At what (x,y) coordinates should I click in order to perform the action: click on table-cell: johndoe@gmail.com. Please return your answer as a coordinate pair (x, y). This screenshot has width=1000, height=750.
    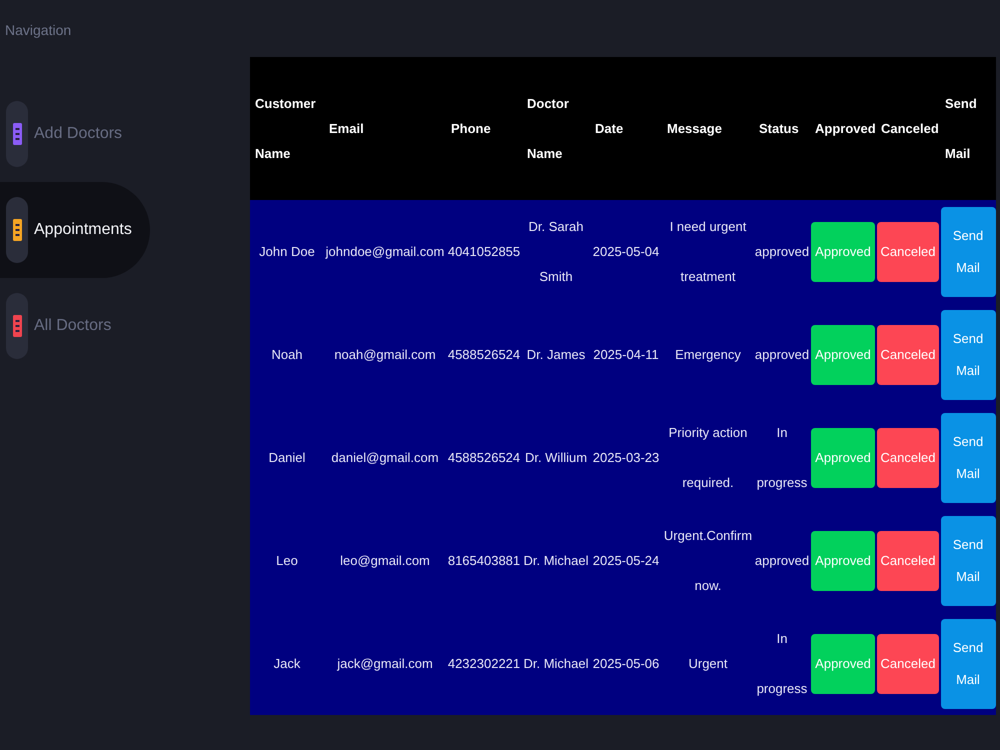
    Looking at the image, I should click on (385, 251).